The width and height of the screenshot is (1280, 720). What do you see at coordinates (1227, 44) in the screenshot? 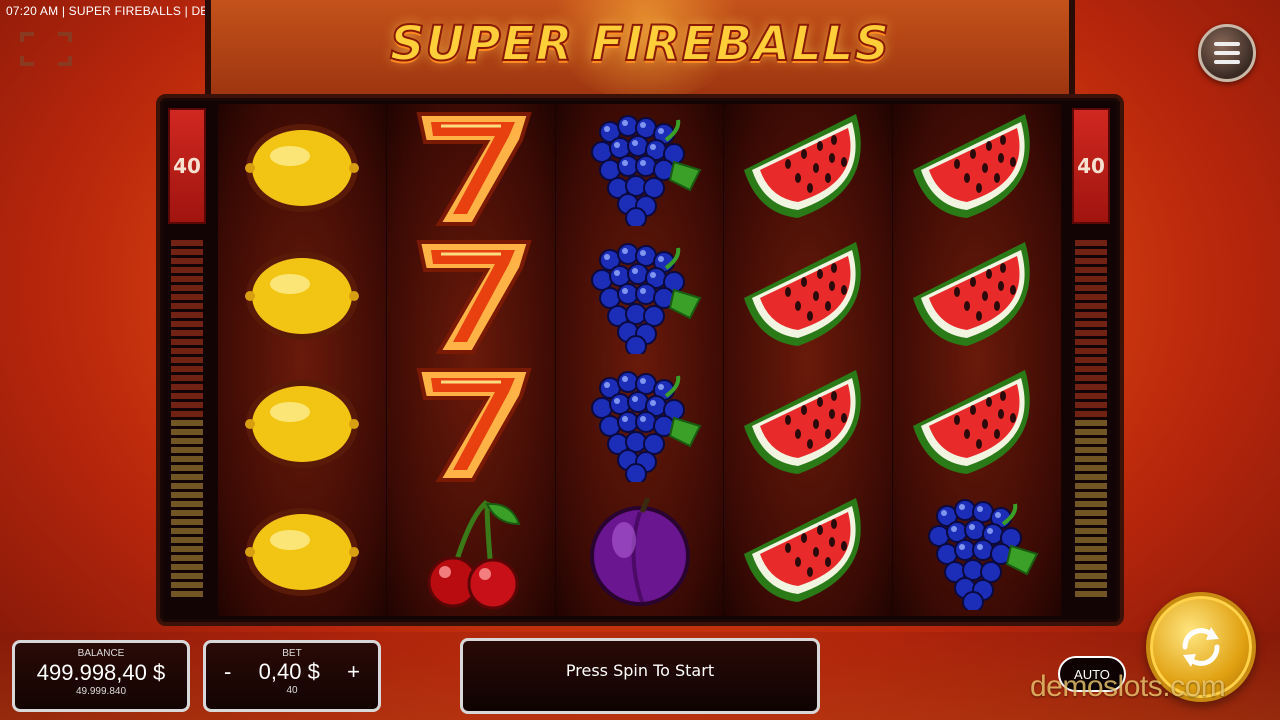
I see `hamburger-menu-icon` at bounding box center [1227, 44].